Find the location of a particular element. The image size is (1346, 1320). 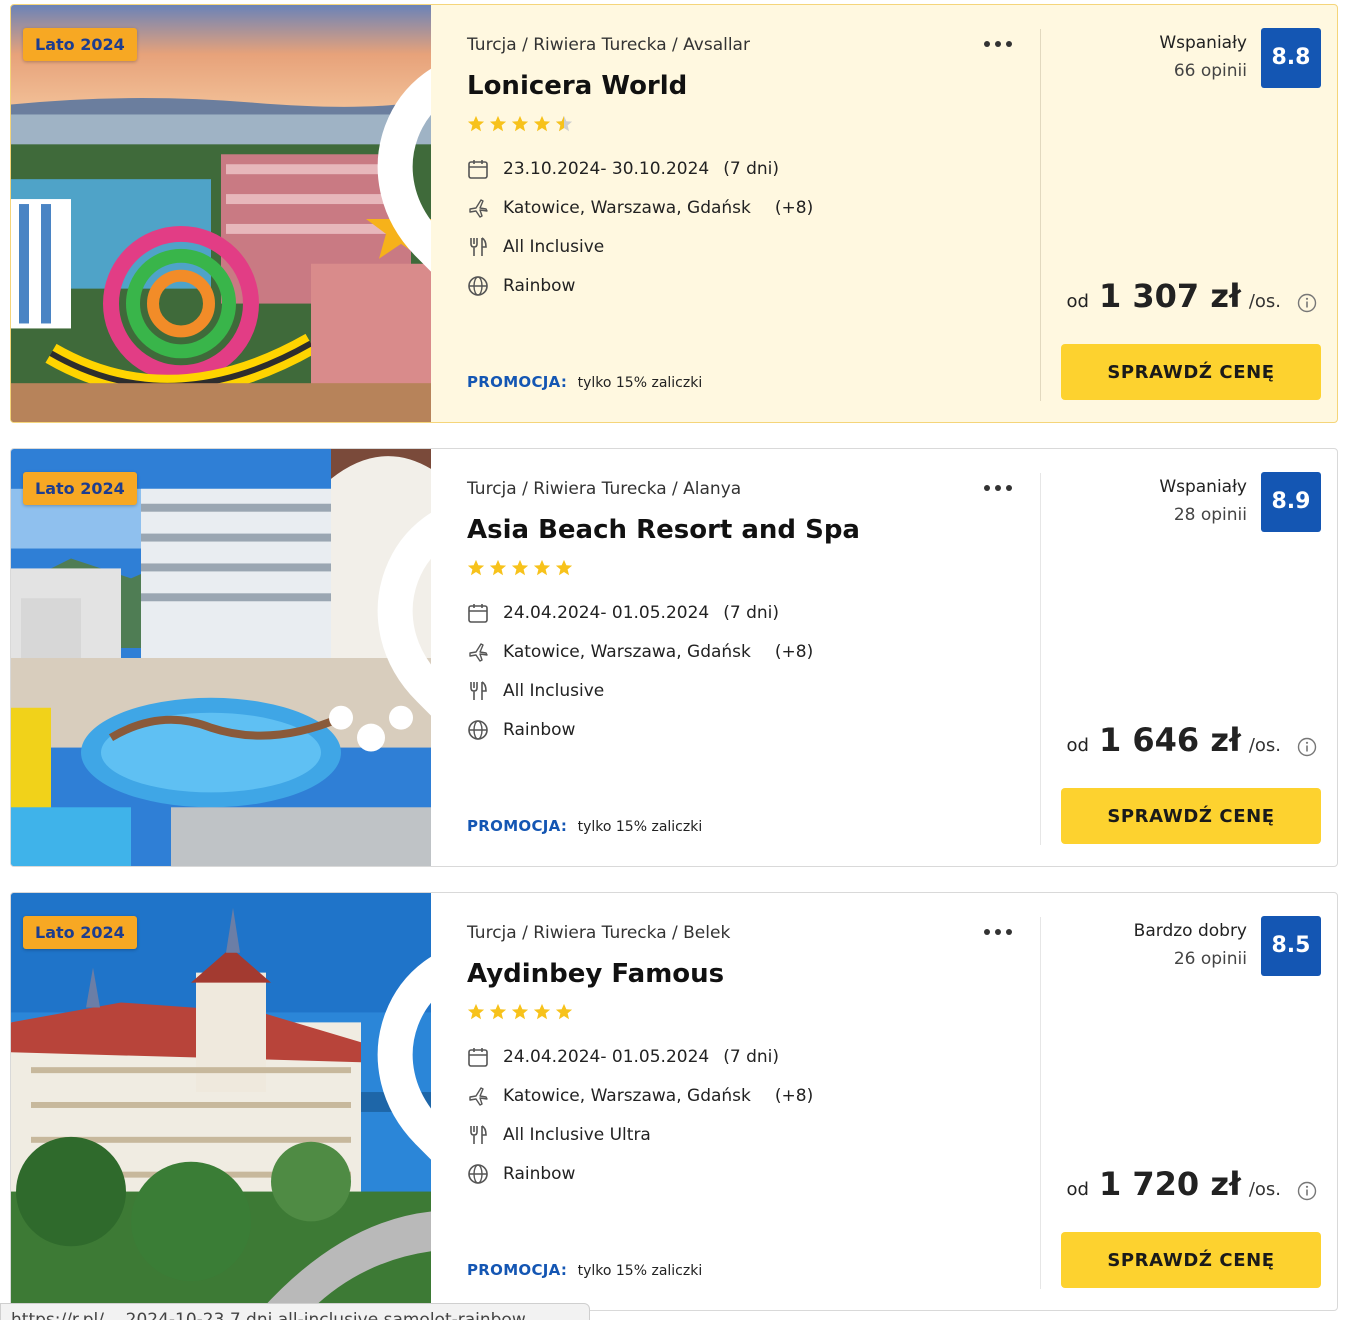

price-amount: 1 720 zł is located at coordinates (1169, 1184).